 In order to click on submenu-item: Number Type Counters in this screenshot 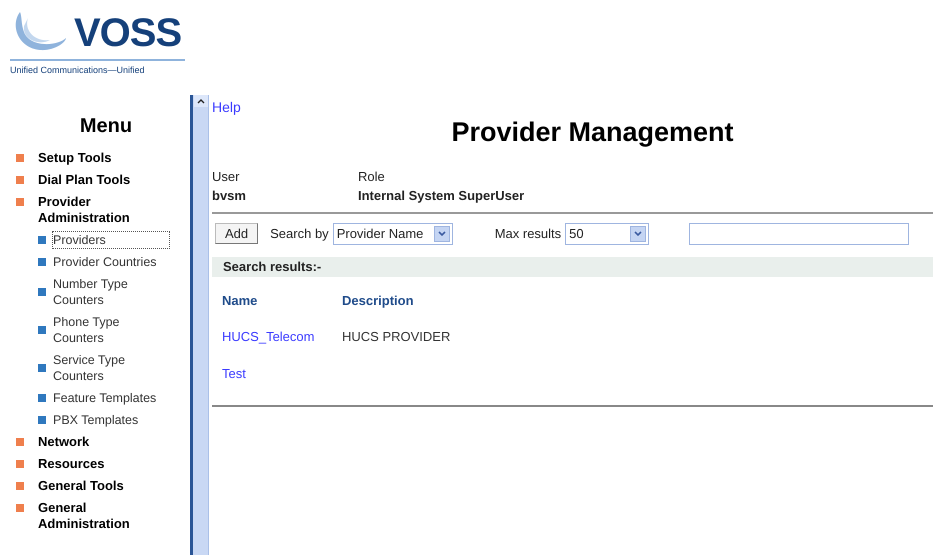, I will do `click(111, 292)`.